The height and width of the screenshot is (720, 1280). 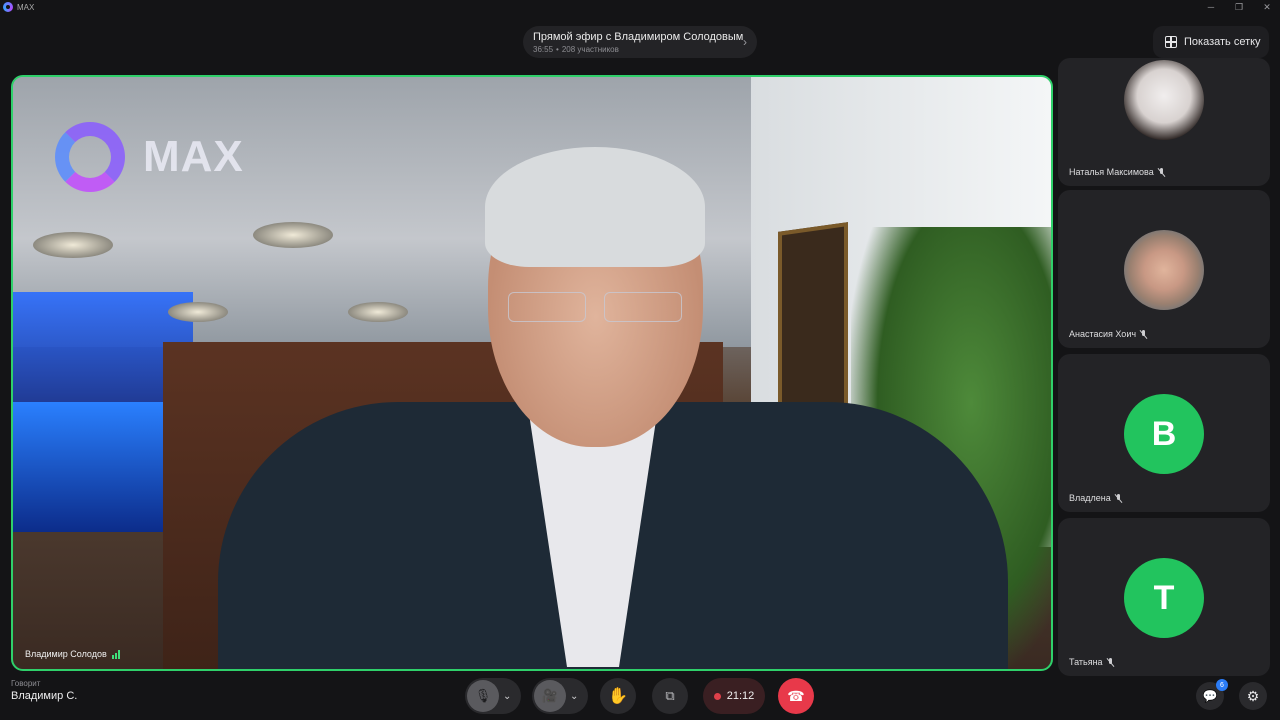 I want to click on call-subtitle: 36:55 • 208 участников, so click(x=640, y=49).